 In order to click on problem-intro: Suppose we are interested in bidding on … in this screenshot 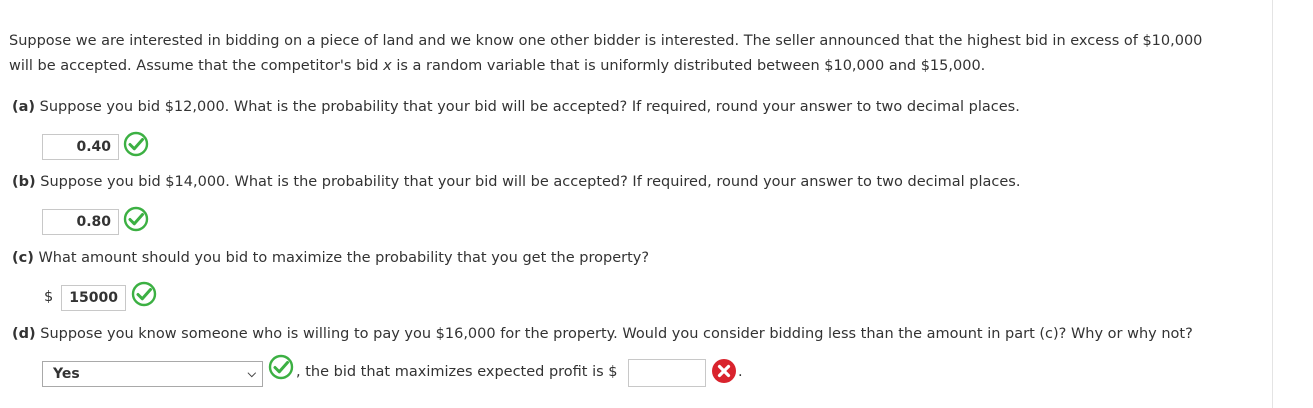, I will do `click(640, 54)`.